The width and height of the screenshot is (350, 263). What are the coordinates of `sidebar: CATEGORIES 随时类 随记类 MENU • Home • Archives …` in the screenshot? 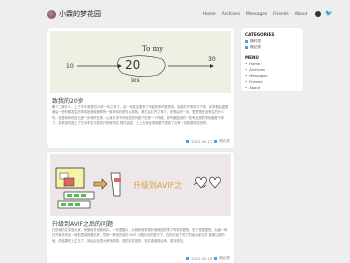 It's located at (272, 59).